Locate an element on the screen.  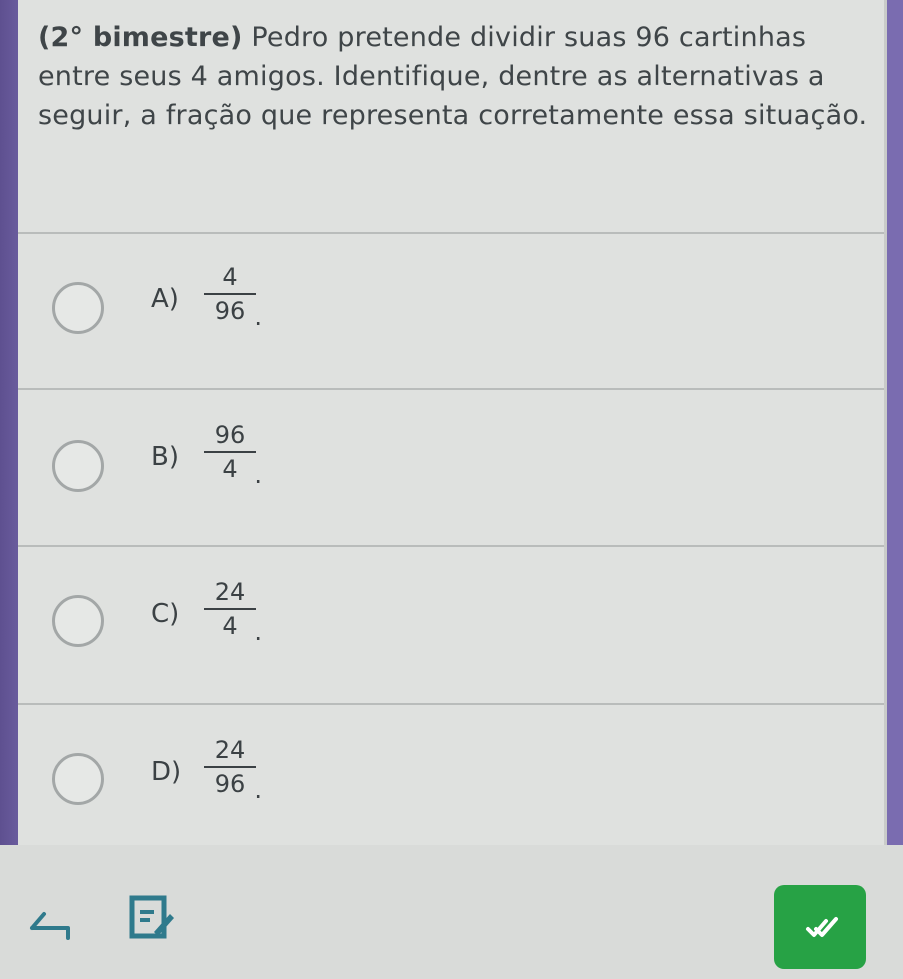
option-b: B) 96 4 . is located at coordinates (451, 465).